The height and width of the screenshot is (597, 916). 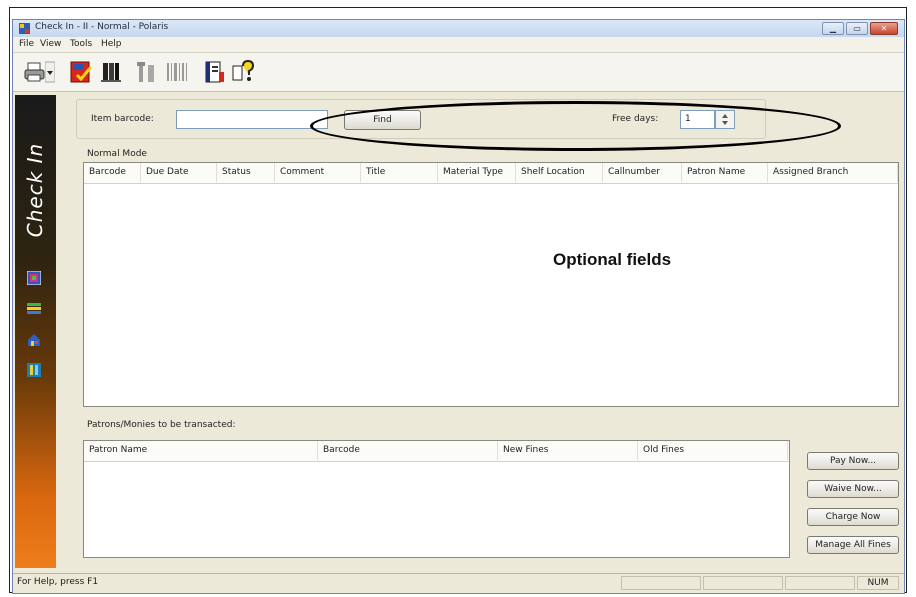 I want to click on status-num: NUM, so click(x=878, y=583).